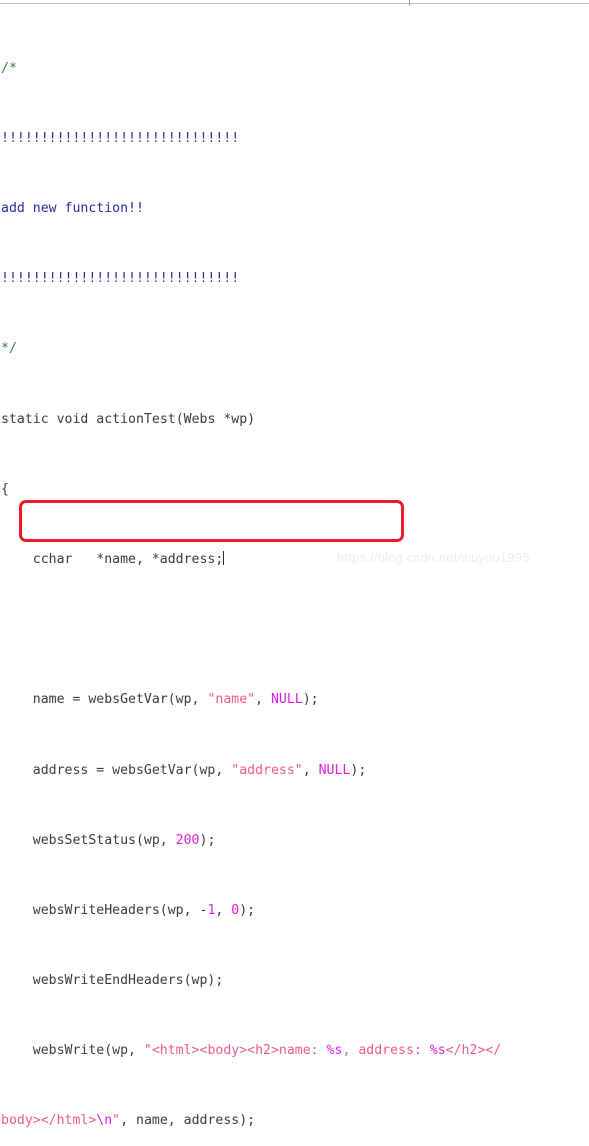 The width and height of the screenshot is (589, 1146). Describe the element at coordinates (294, 911) in the screenshot. I see `code-line: websWriteHeaders(wp, -1, 0);` at that location.